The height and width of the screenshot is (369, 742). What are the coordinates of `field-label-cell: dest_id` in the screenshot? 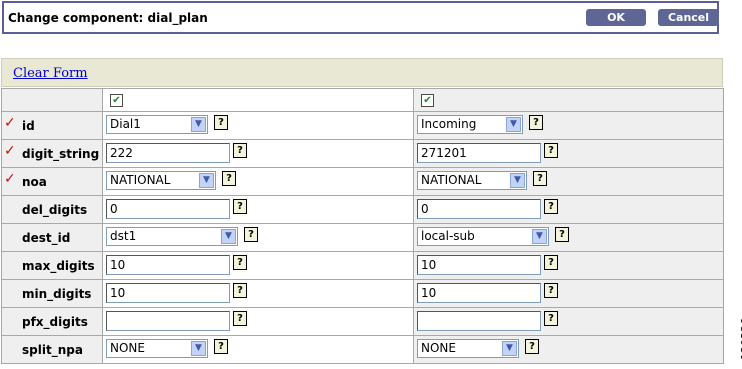 It's located at (52, 237).